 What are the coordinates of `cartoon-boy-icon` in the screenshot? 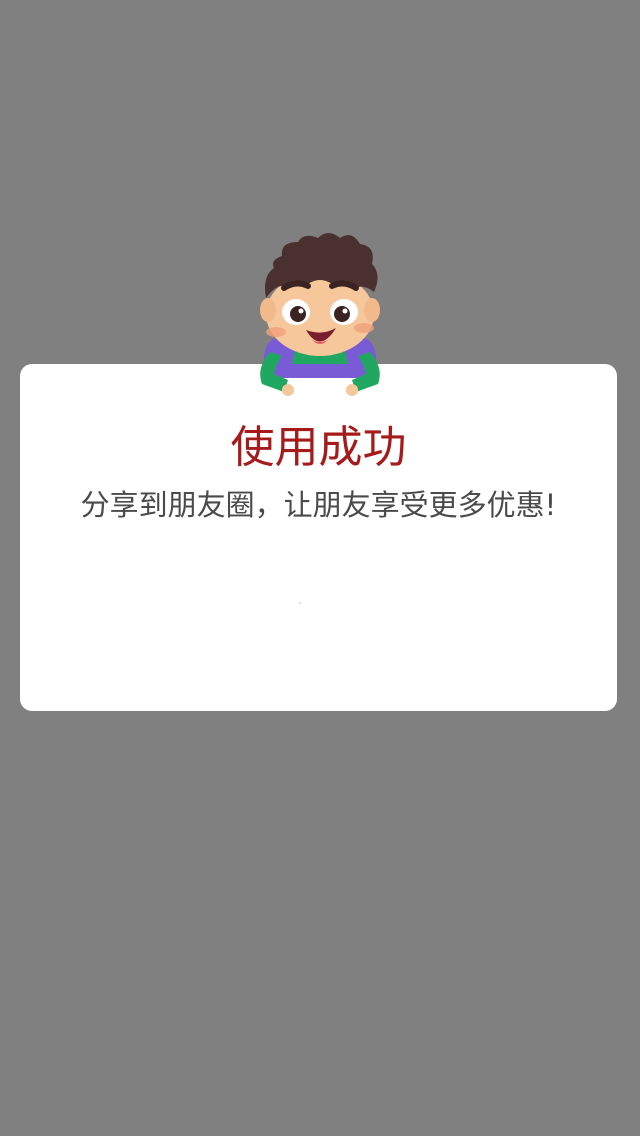 It's located at (320, 314).